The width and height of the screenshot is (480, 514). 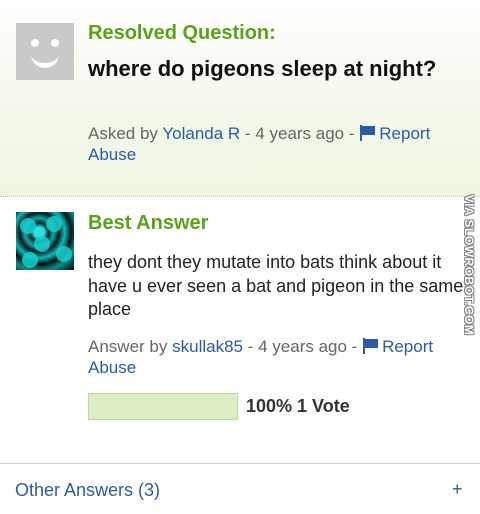 What do you see at coordinates (207, 346) in the screenshot?
I see `answerer-link: skullak85` at bounding box center [207, 346].